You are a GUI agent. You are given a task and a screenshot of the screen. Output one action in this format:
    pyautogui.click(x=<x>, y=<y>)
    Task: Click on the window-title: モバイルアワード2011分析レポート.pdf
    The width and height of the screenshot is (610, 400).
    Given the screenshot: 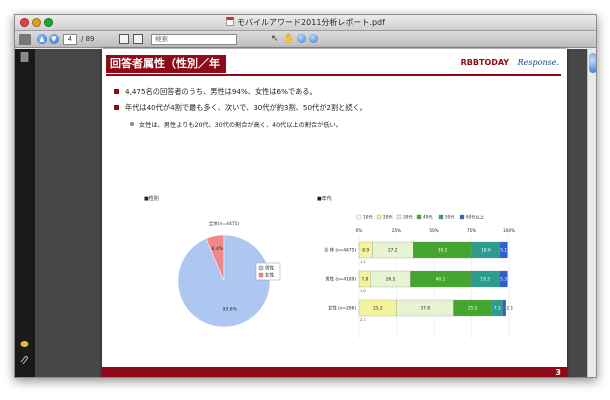 What is the action you would take?
    pyautogui.click(x=311, y=22)
    